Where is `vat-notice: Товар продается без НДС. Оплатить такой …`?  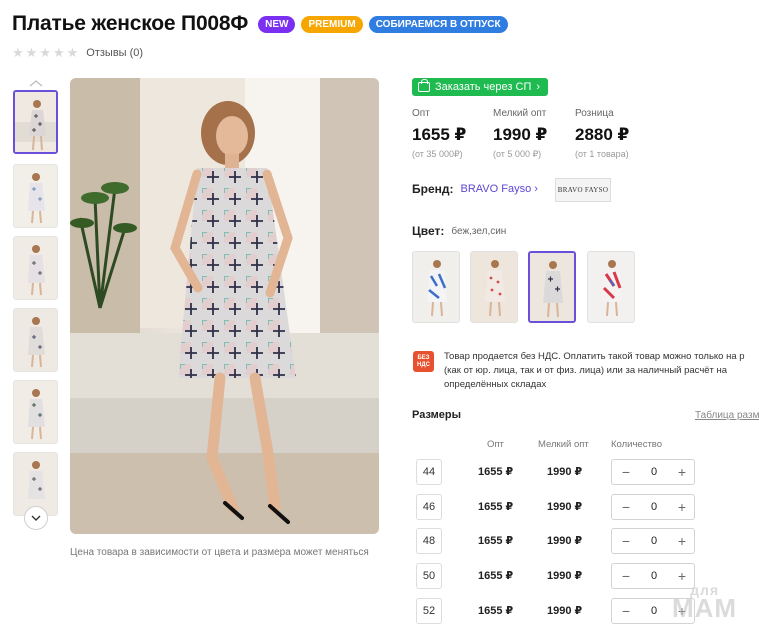 vat-notice: Товар продается без НДС. Оплатить такой … is located at coordinates (594, 370).